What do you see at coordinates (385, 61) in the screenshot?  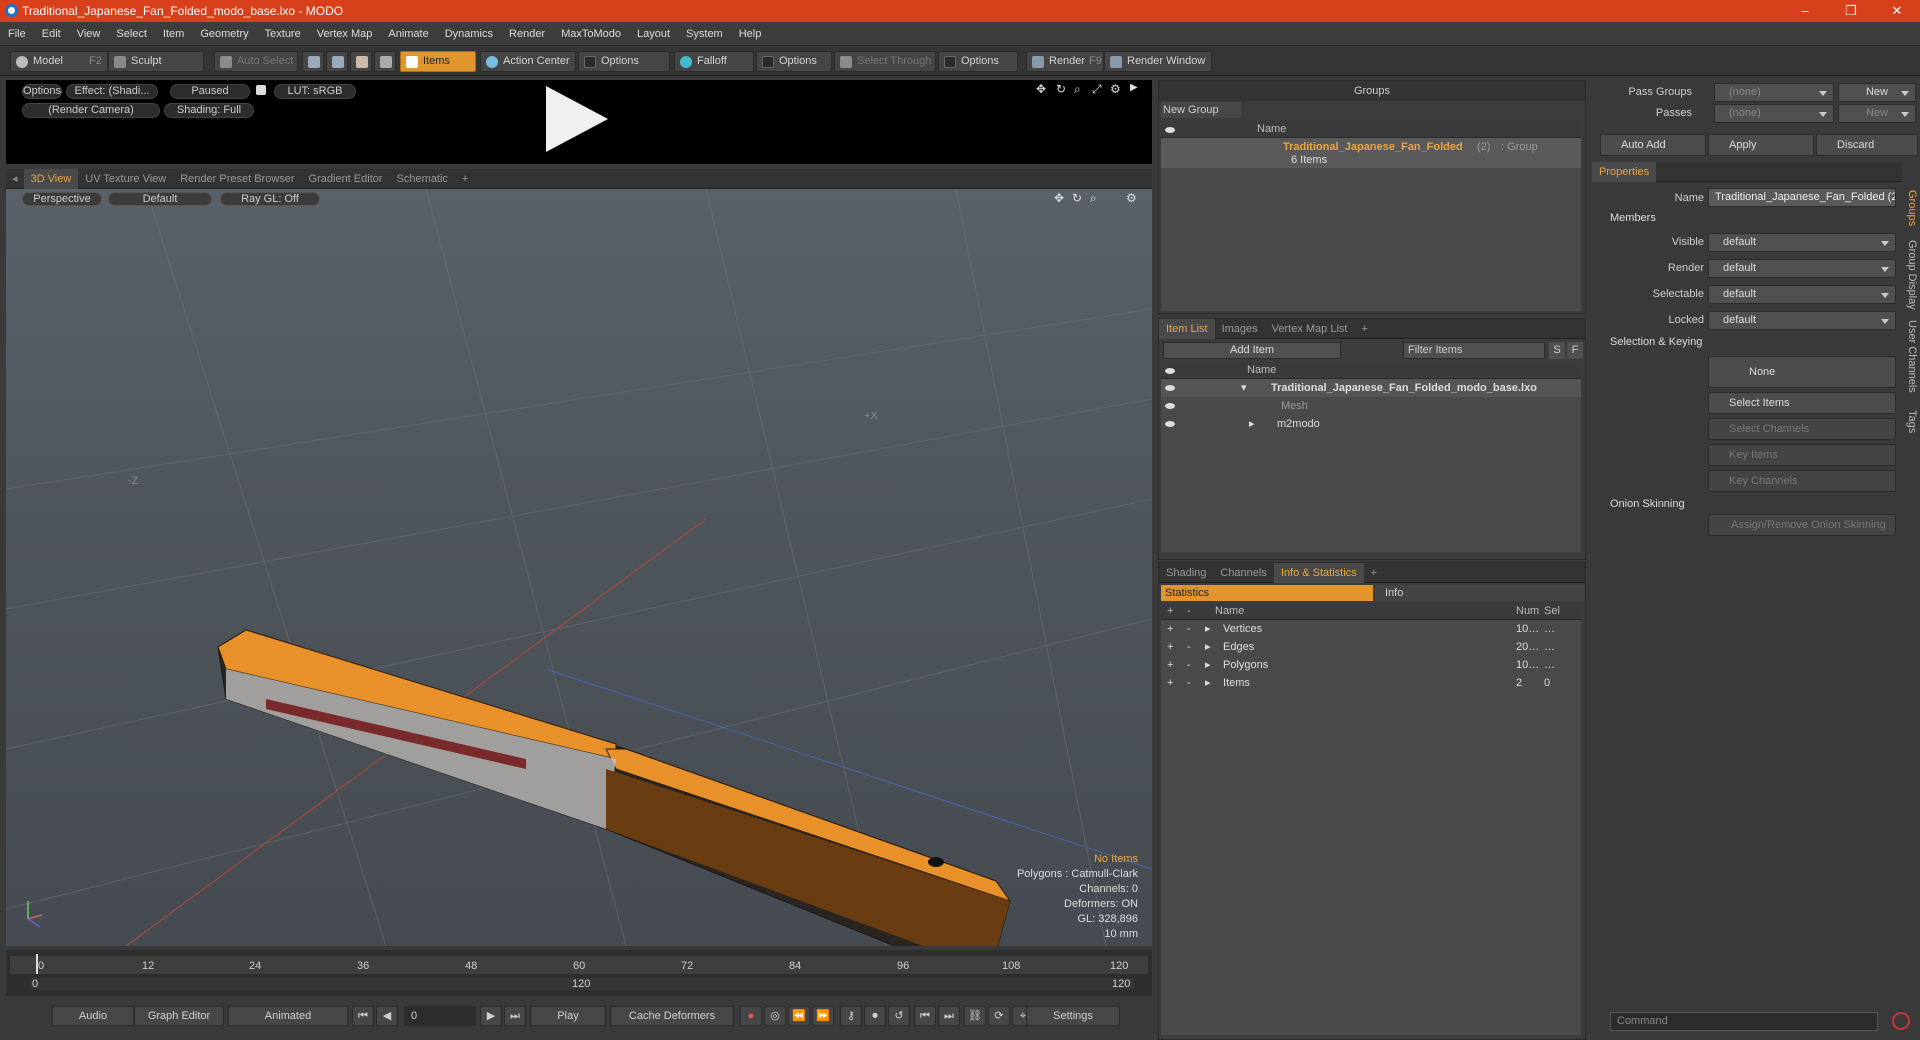 I see `materials-mode-button` at bounding box center [385, 61].